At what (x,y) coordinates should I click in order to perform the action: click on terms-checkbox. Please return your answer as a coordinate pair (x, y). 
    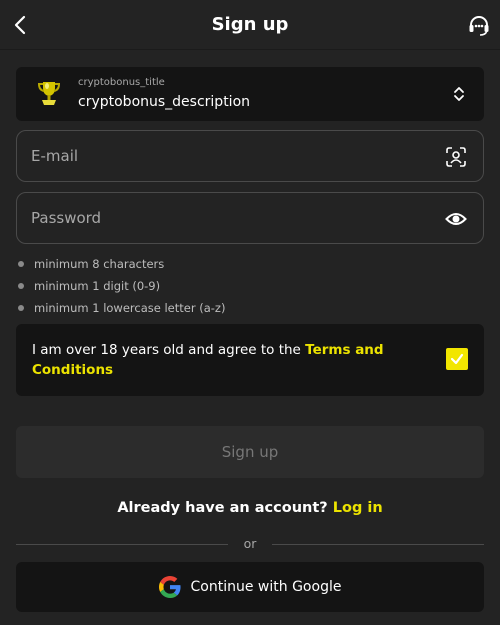
    Looking at the image, I should click on (457, 359).